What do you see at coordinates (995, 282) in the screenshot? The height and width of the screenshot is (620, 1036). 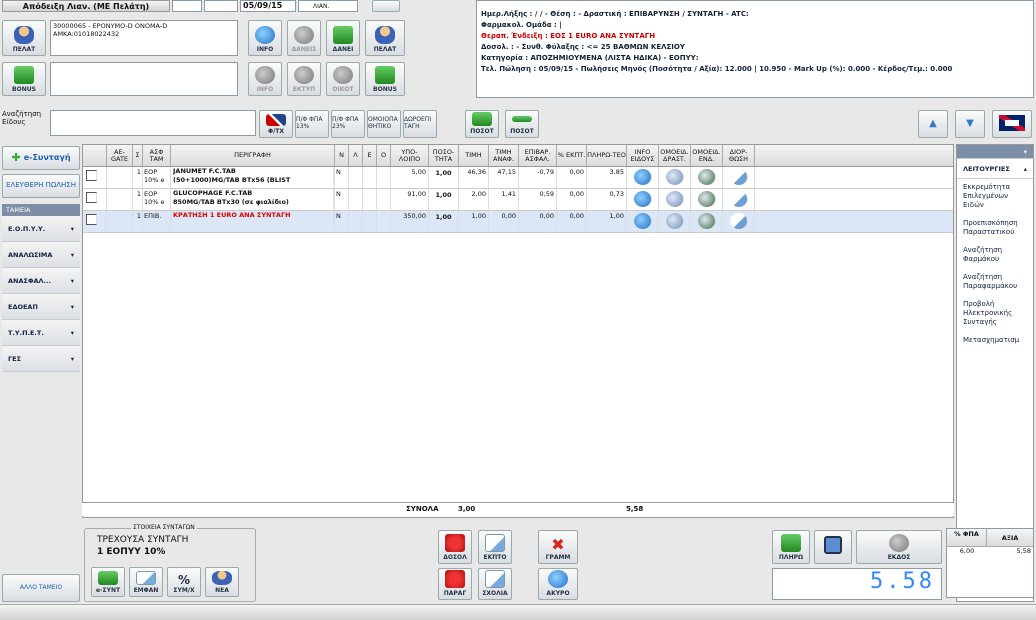 I see `menu-search-para: Αναζήτηση Παραφαρμάκου` at bounding box center [995, 282].